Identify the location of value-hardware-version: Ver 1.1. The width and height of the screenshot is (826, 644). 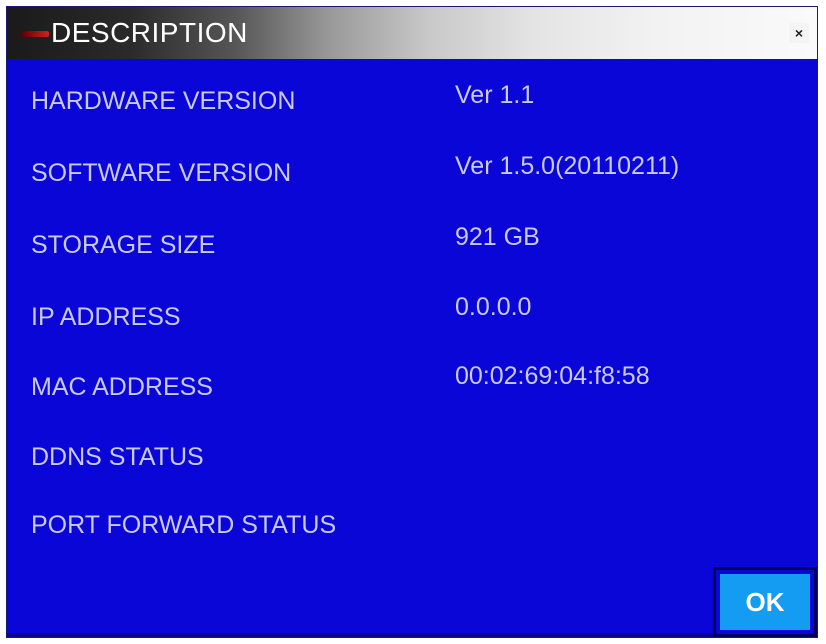
(495, 95).